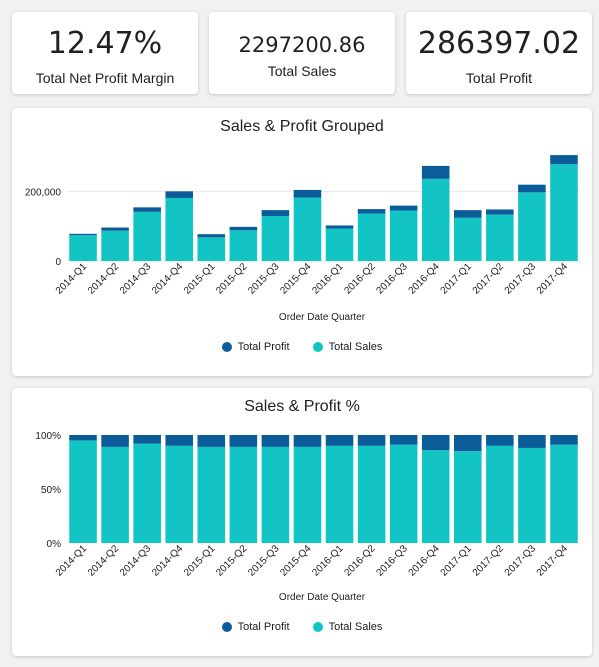  Describe the element at coordinates (457, 279) in the screenshot. I see `x-tick-label: 2017-Q1` at that location.